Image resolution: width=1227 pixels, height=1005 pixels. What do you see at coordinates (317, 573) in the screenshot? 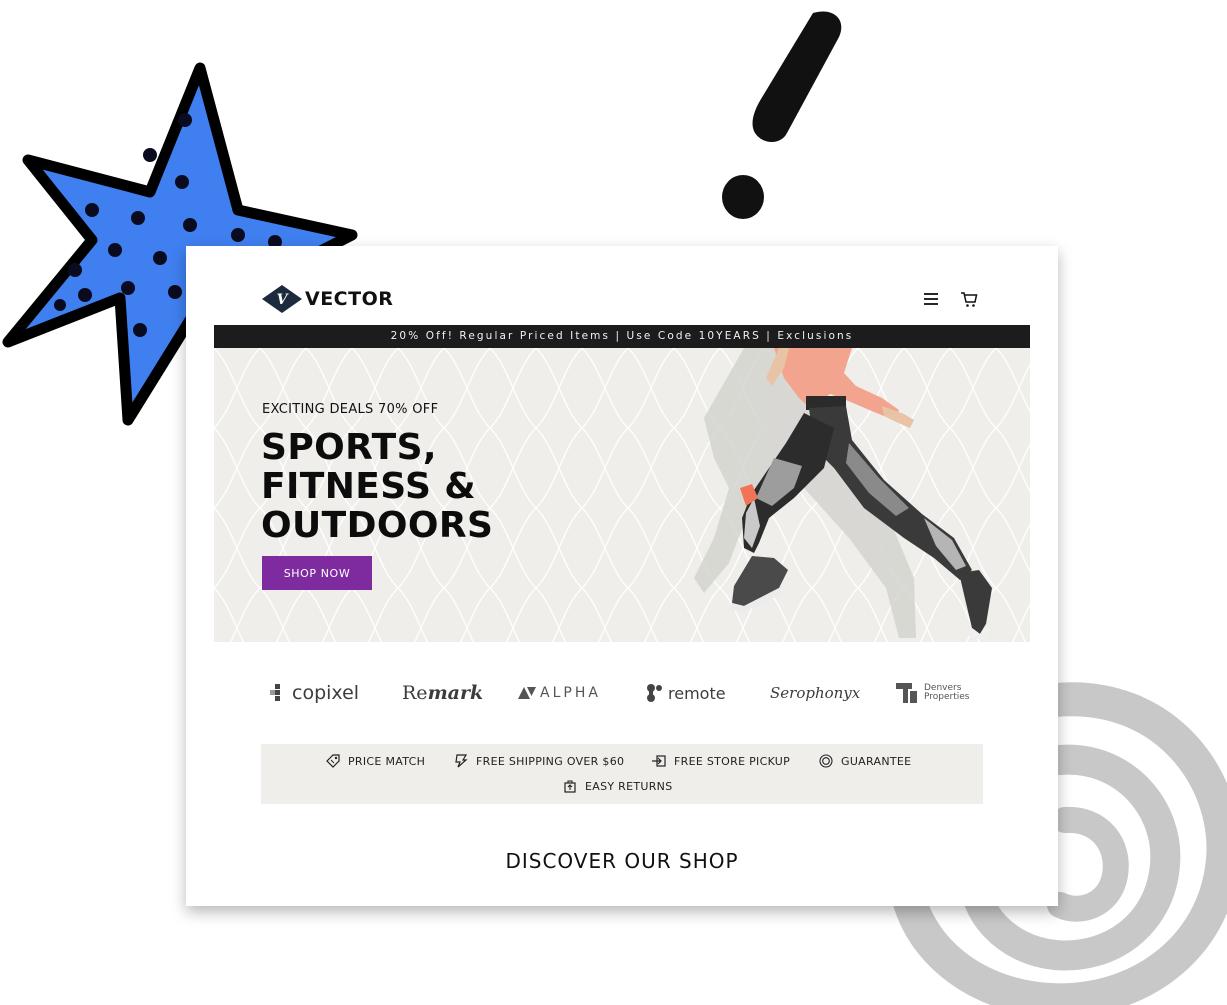
I see `shop-now-button: SHOP NOW` at bounding box center [317, 573].